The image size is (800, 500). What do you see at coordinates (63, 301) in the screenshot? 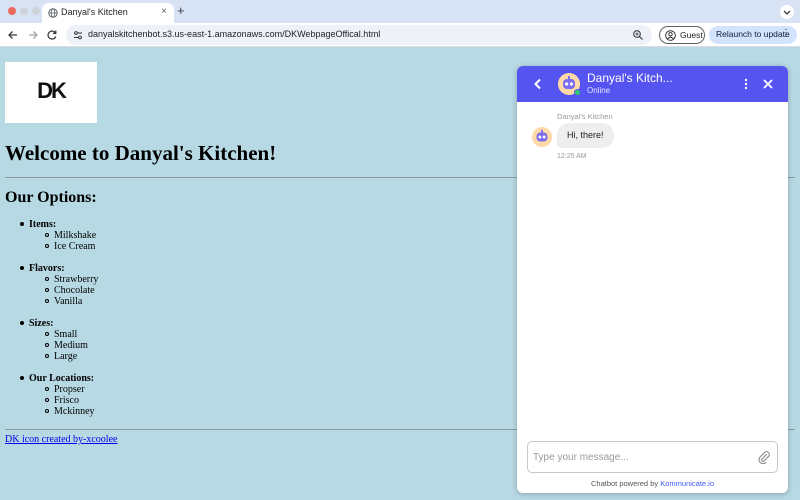
I see `option-value: Vanilla` at bounding box center [63, 301].